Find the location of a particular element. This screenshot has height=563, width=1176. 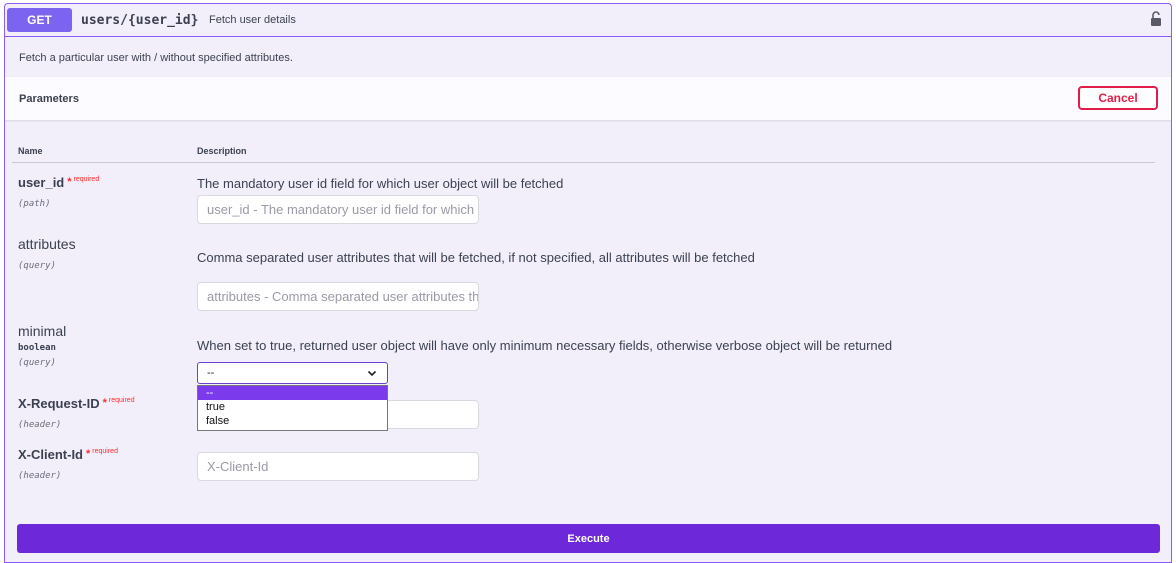

cancel-button: Cancel is located at coordinates (1118, 98).